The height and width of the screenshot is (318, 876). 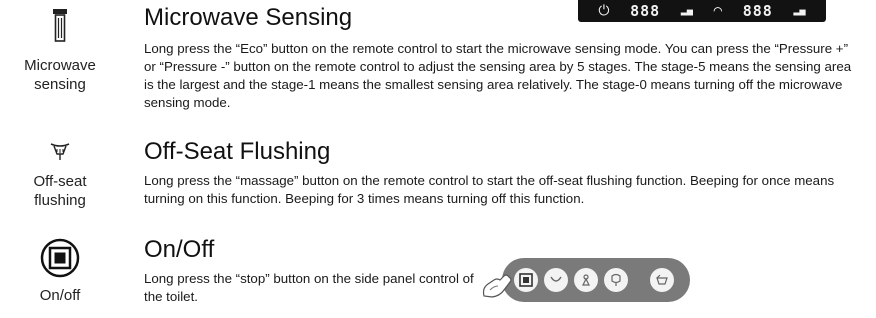 I want to click on microwave-sensing-label: Microwave sensing, so click(x=60, y=75).